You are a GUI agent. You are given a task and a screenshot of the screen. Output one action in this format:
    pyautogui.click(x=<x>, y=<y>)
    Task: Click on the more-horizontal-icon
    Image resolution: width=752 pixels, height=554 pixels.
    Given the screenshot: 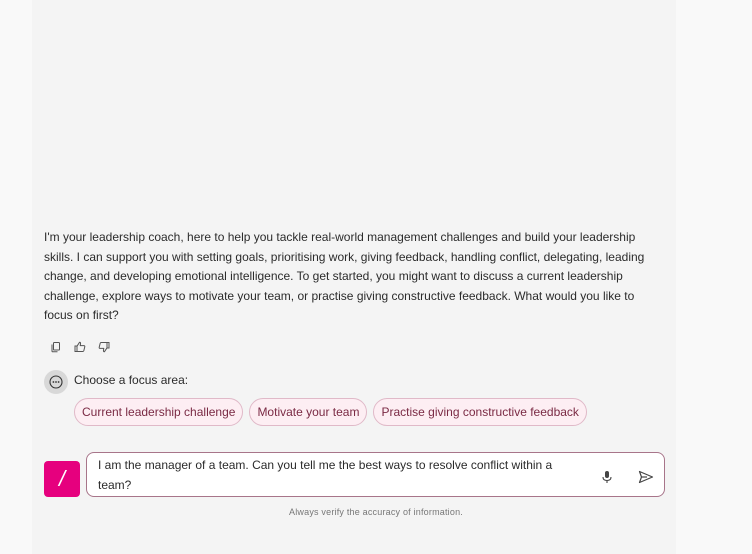 What is the action you would take?
    pyautogui.click(x=56, y=382)
    